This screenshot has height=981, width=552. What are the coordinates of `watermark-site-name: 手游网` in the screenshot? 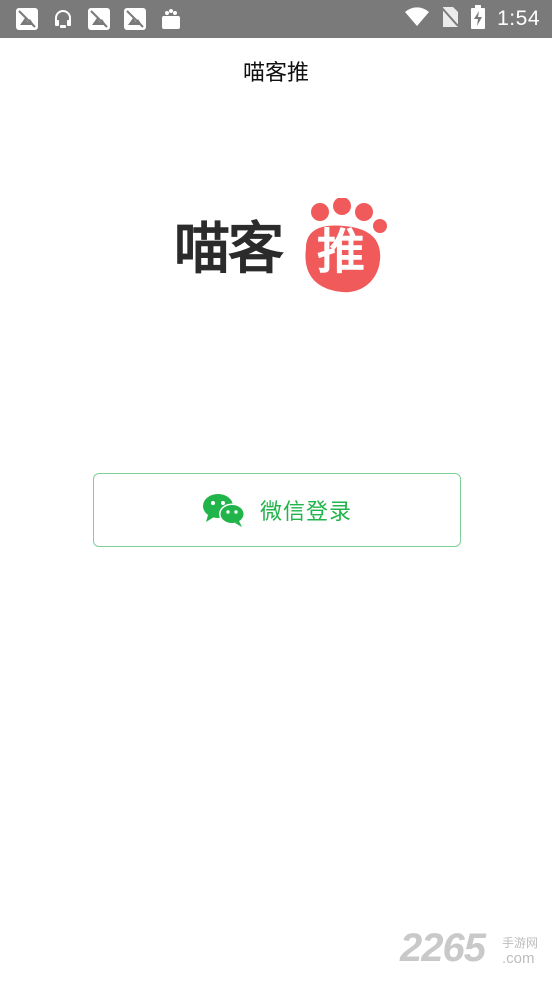 It's located at (520, 943).